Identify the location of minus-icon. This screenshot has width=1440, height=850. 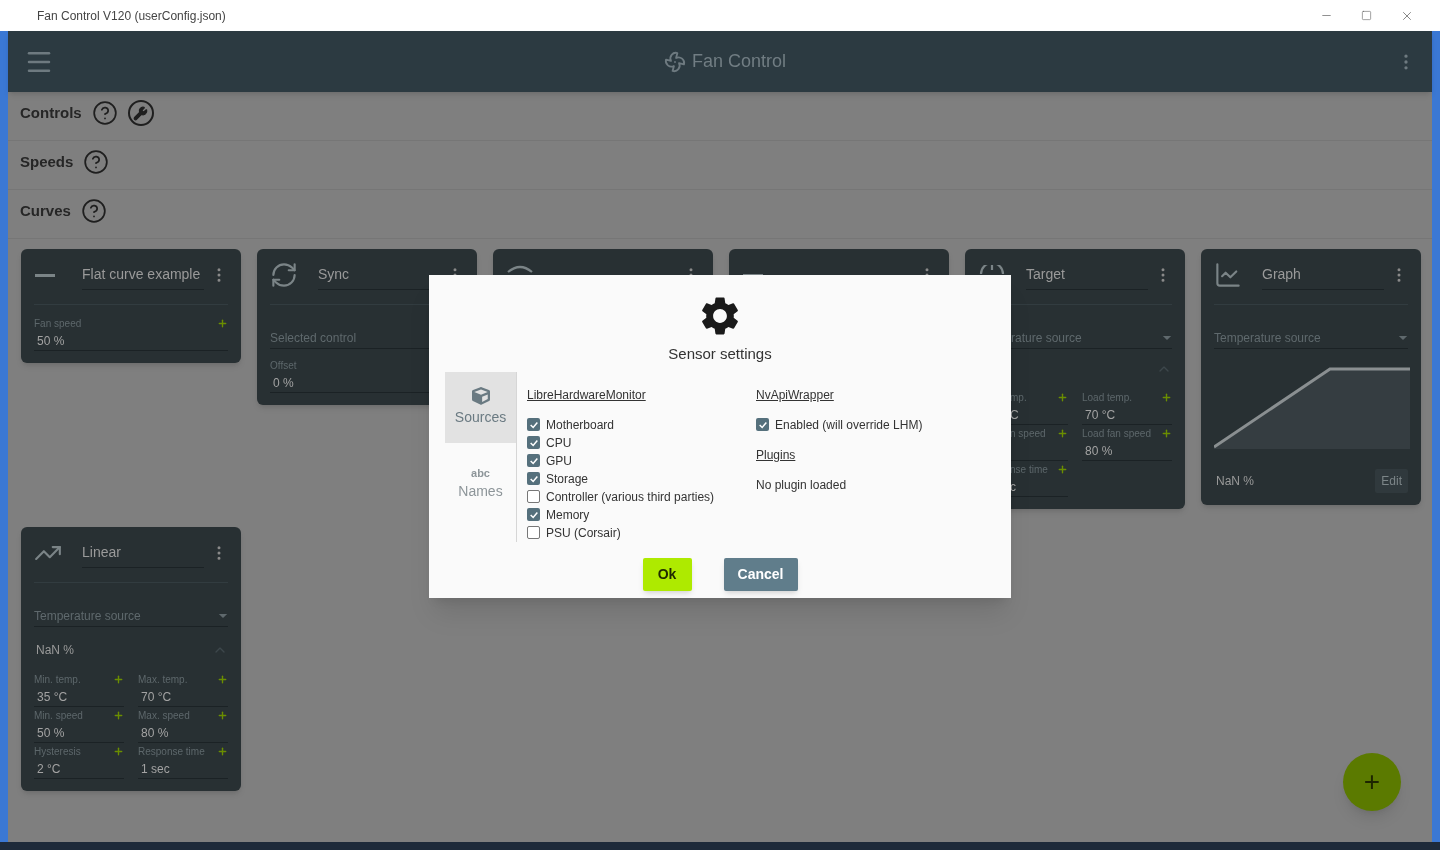
(45, 275).